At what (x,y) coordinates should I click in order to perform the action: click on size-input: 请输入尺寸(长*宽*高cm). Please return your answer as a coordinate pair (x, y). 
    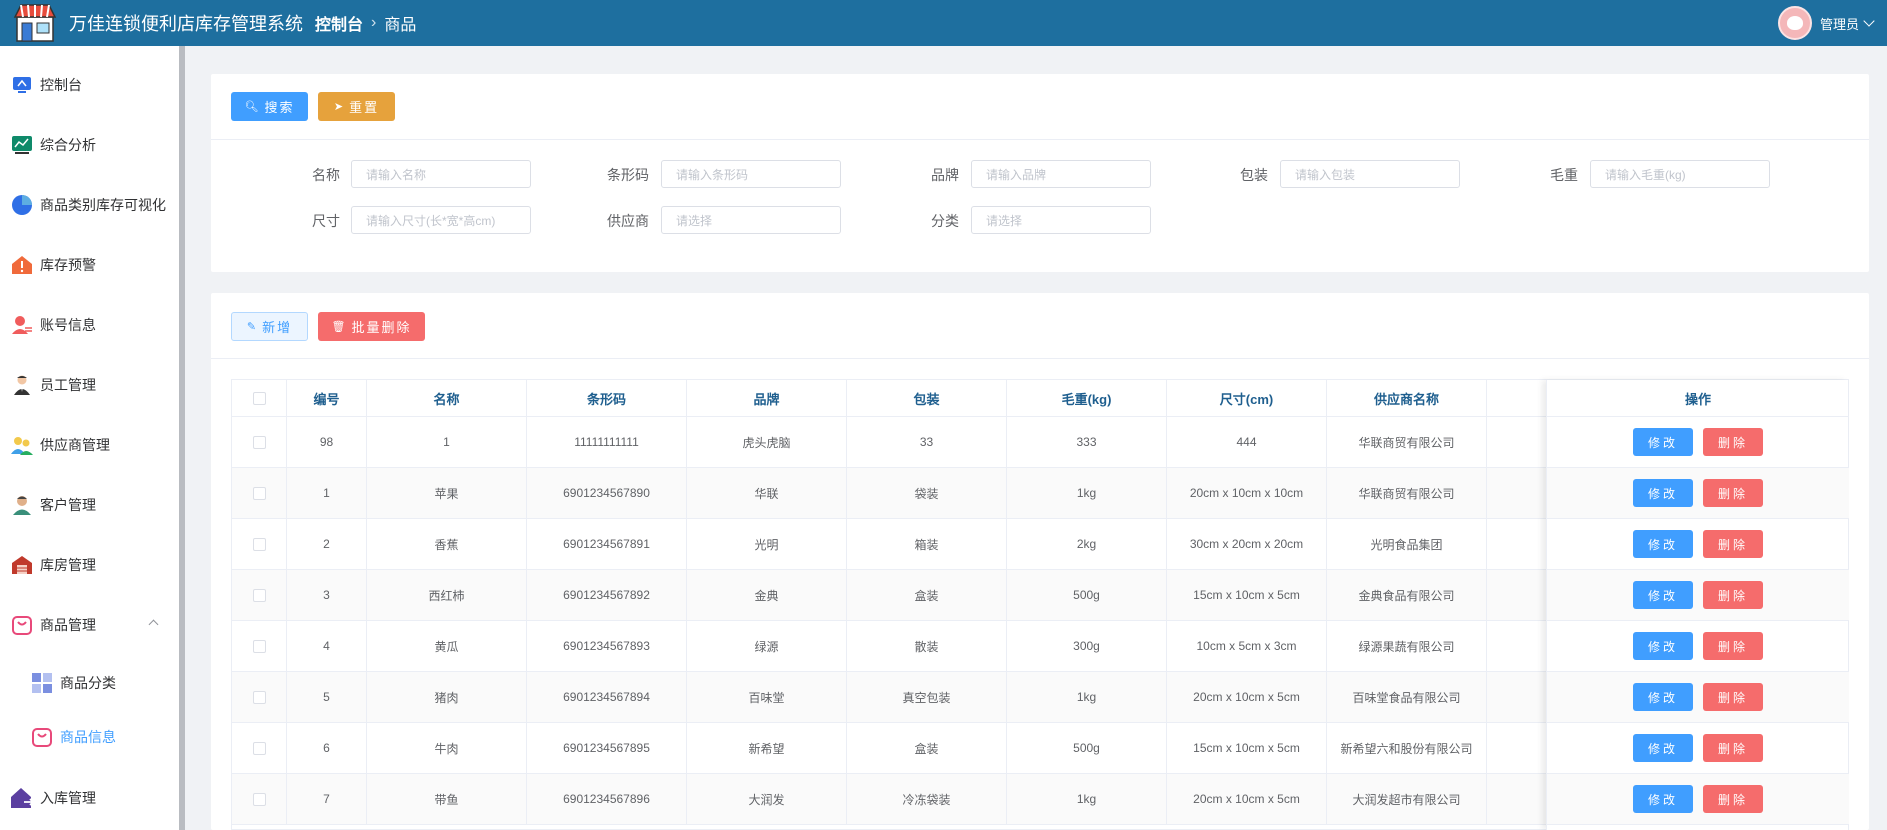
    Looking at the image, I should click on (441, 220).